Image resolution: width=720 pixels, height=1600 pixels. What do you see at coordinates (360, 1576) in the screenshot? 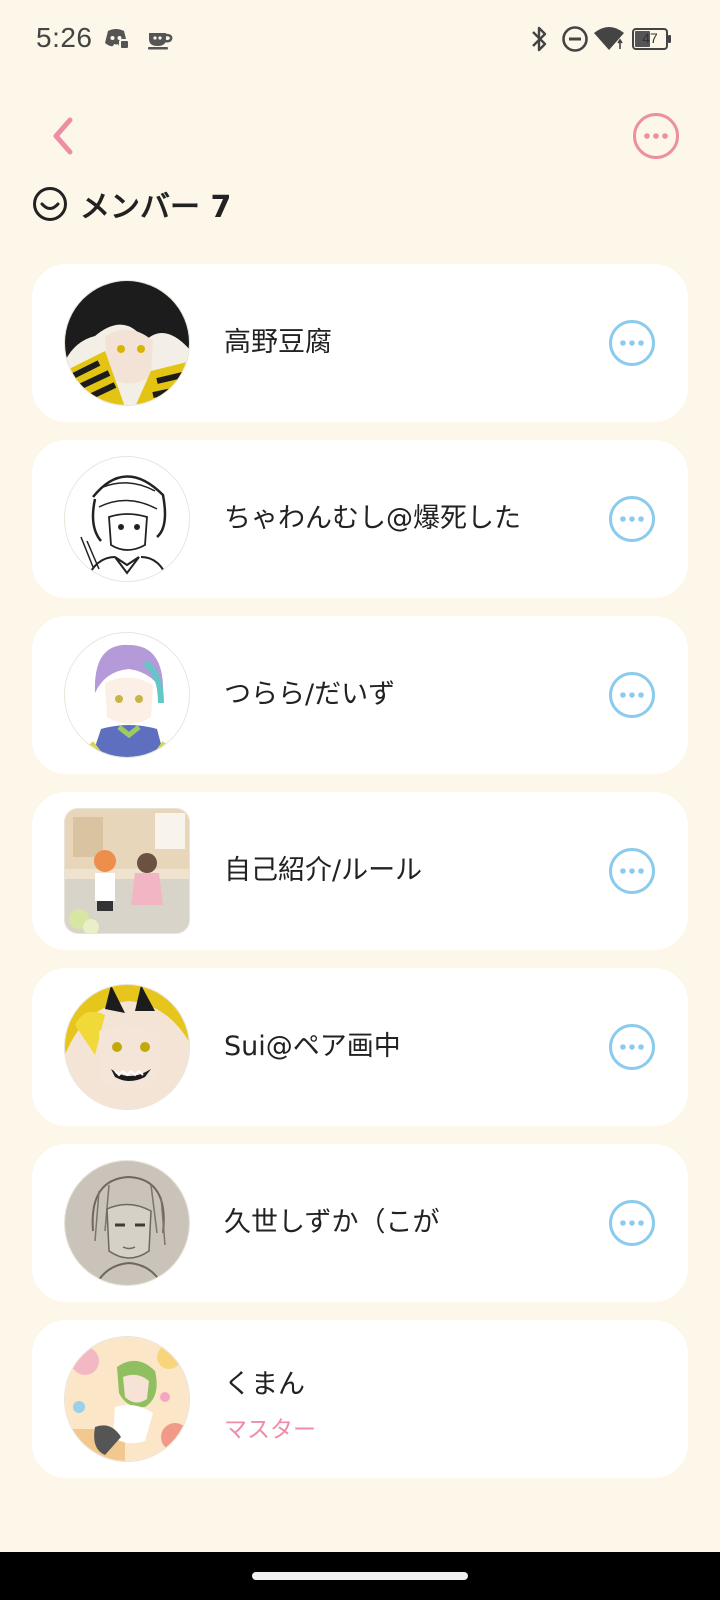
I see `home-indicator` at bounding box center [360, 1576].